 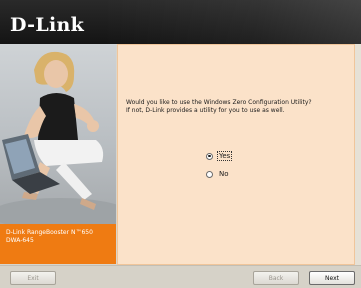 I want to click on dlink-logo: D-Link, so click(x=47, y=25).